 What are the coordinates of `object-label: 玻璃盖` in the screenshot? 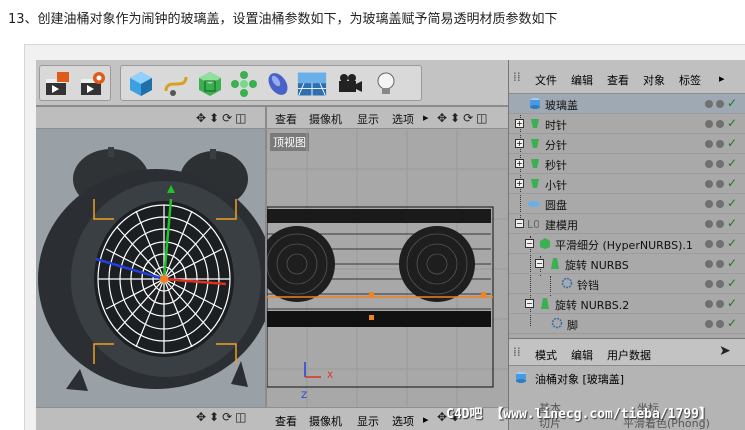 It's located at (561, 105).